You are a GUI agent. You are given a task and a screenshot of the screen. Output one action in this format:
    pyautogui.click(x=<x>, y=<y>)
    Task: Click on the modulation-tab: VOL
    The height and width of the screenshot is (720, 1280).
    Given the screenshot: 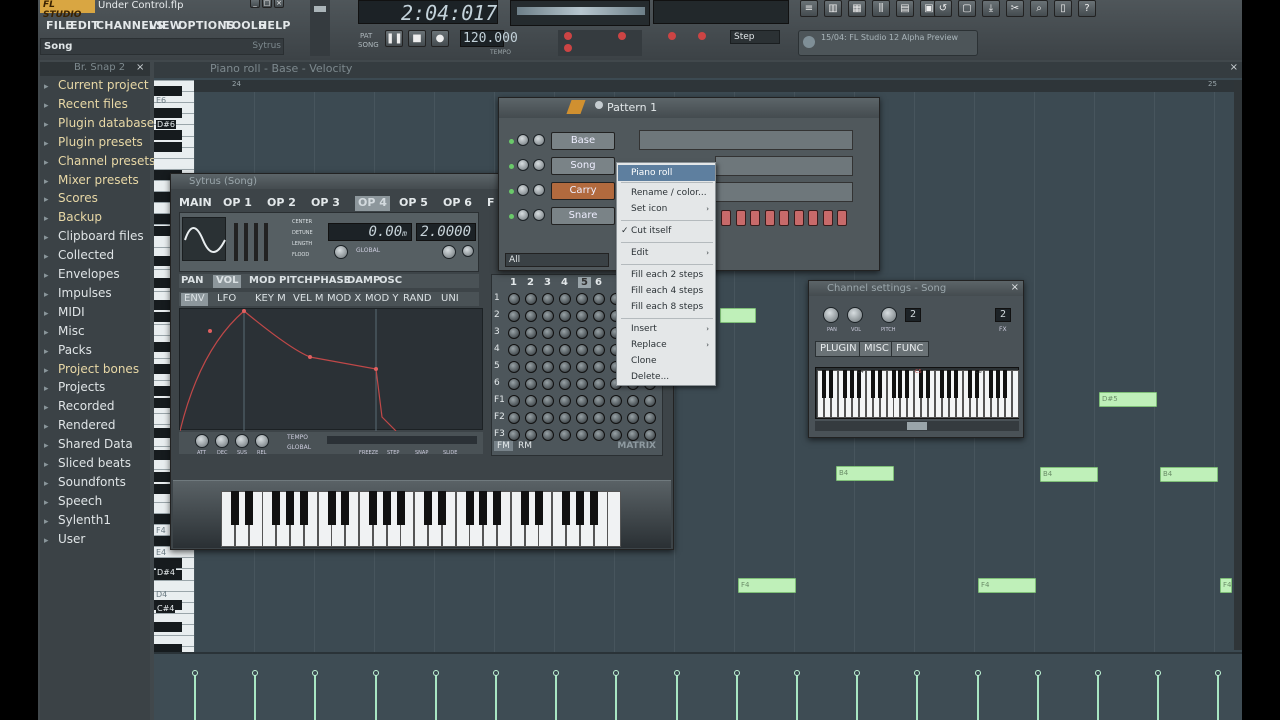 What is the action you would take?
    pyautogui.click(x=227, y=281)
    